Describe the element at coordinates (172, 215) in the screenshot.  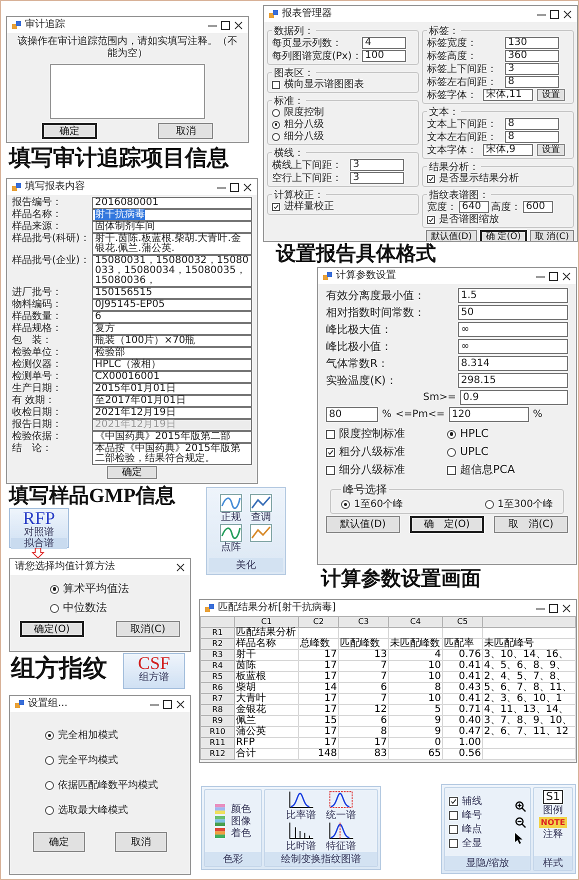
I see `input-field: 射干抗病毒` at that location.